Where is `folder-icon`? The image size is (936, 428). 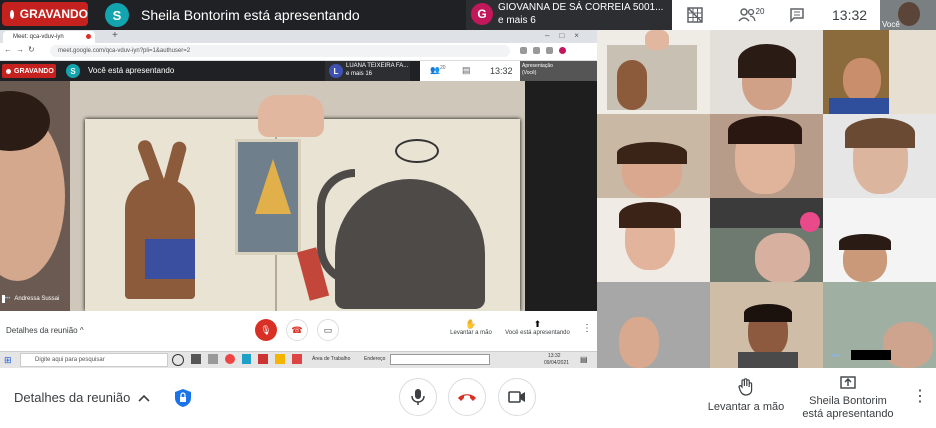
folder-icon is located at coordinates (280, 359).